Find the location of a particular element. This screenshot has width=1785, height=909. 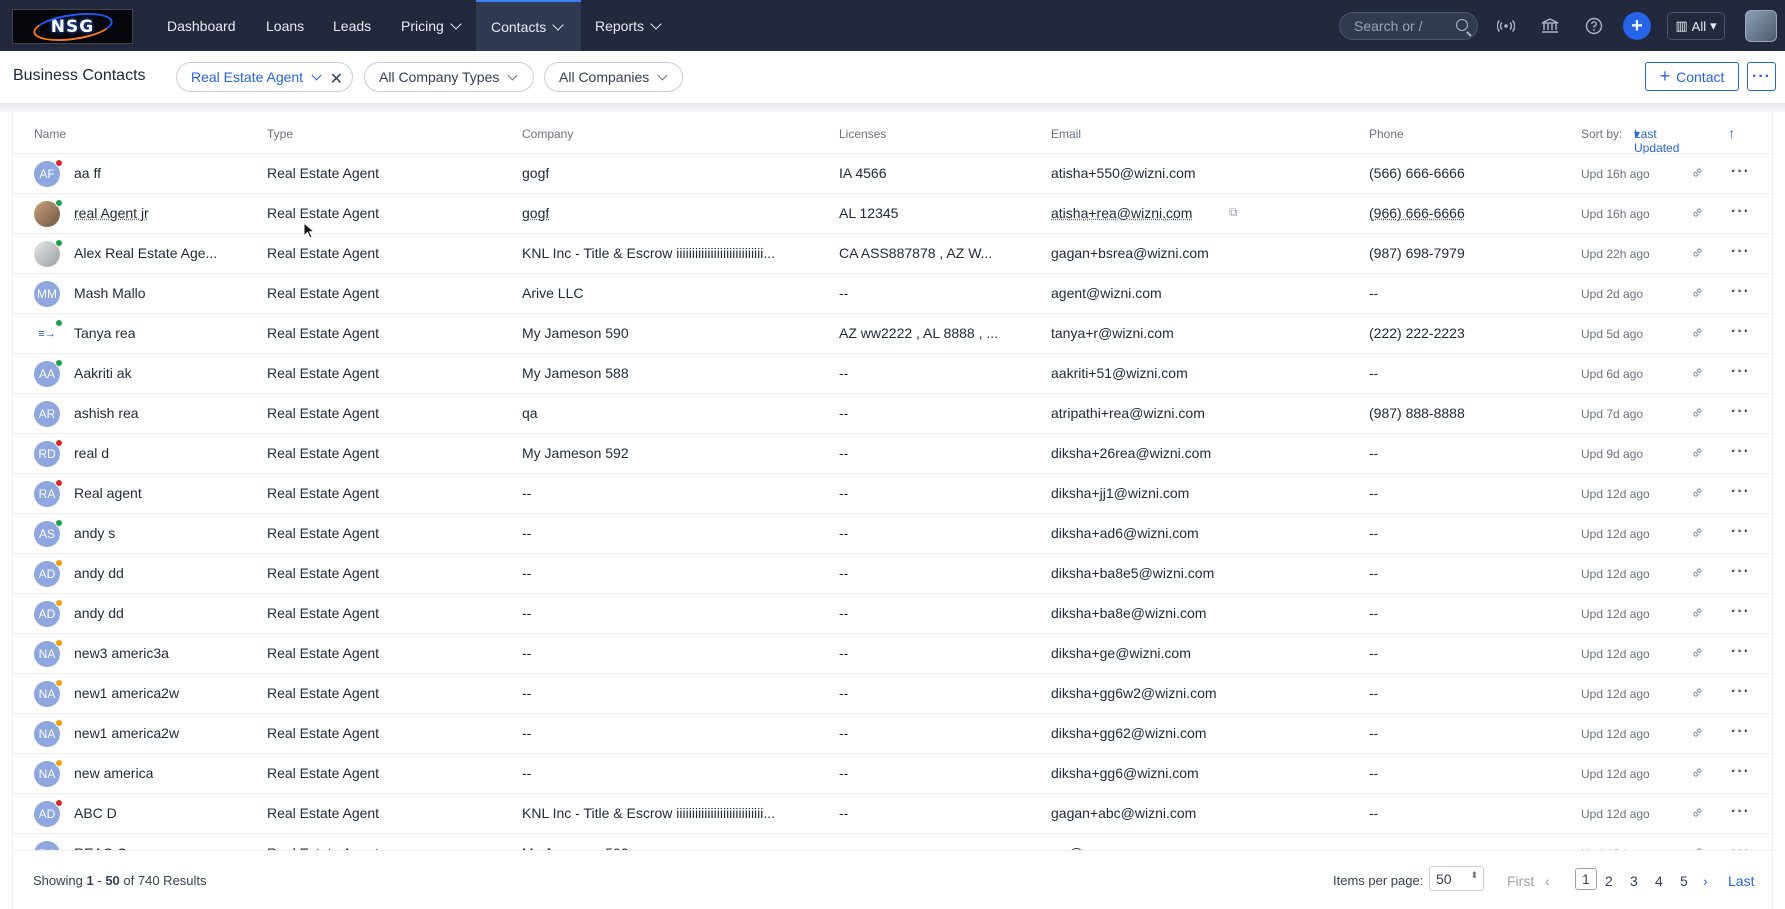

cell-email: gagan+abc@wizni.com is located at coordinates (1123, 813).